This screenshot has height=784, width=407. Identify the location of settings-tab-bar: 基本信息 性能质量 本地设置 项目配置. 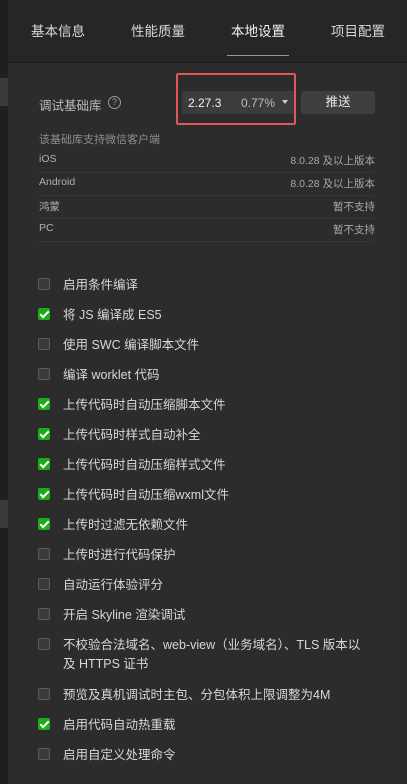
(207, 31).